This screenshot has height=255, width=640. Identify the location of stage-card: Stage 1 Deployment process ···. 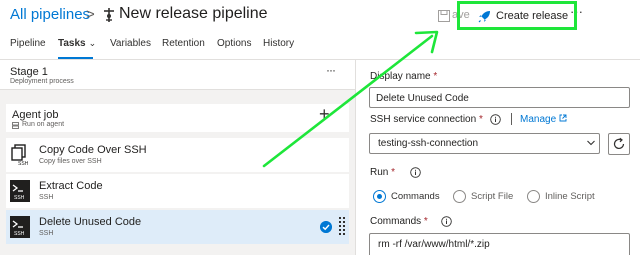
(177, 75).